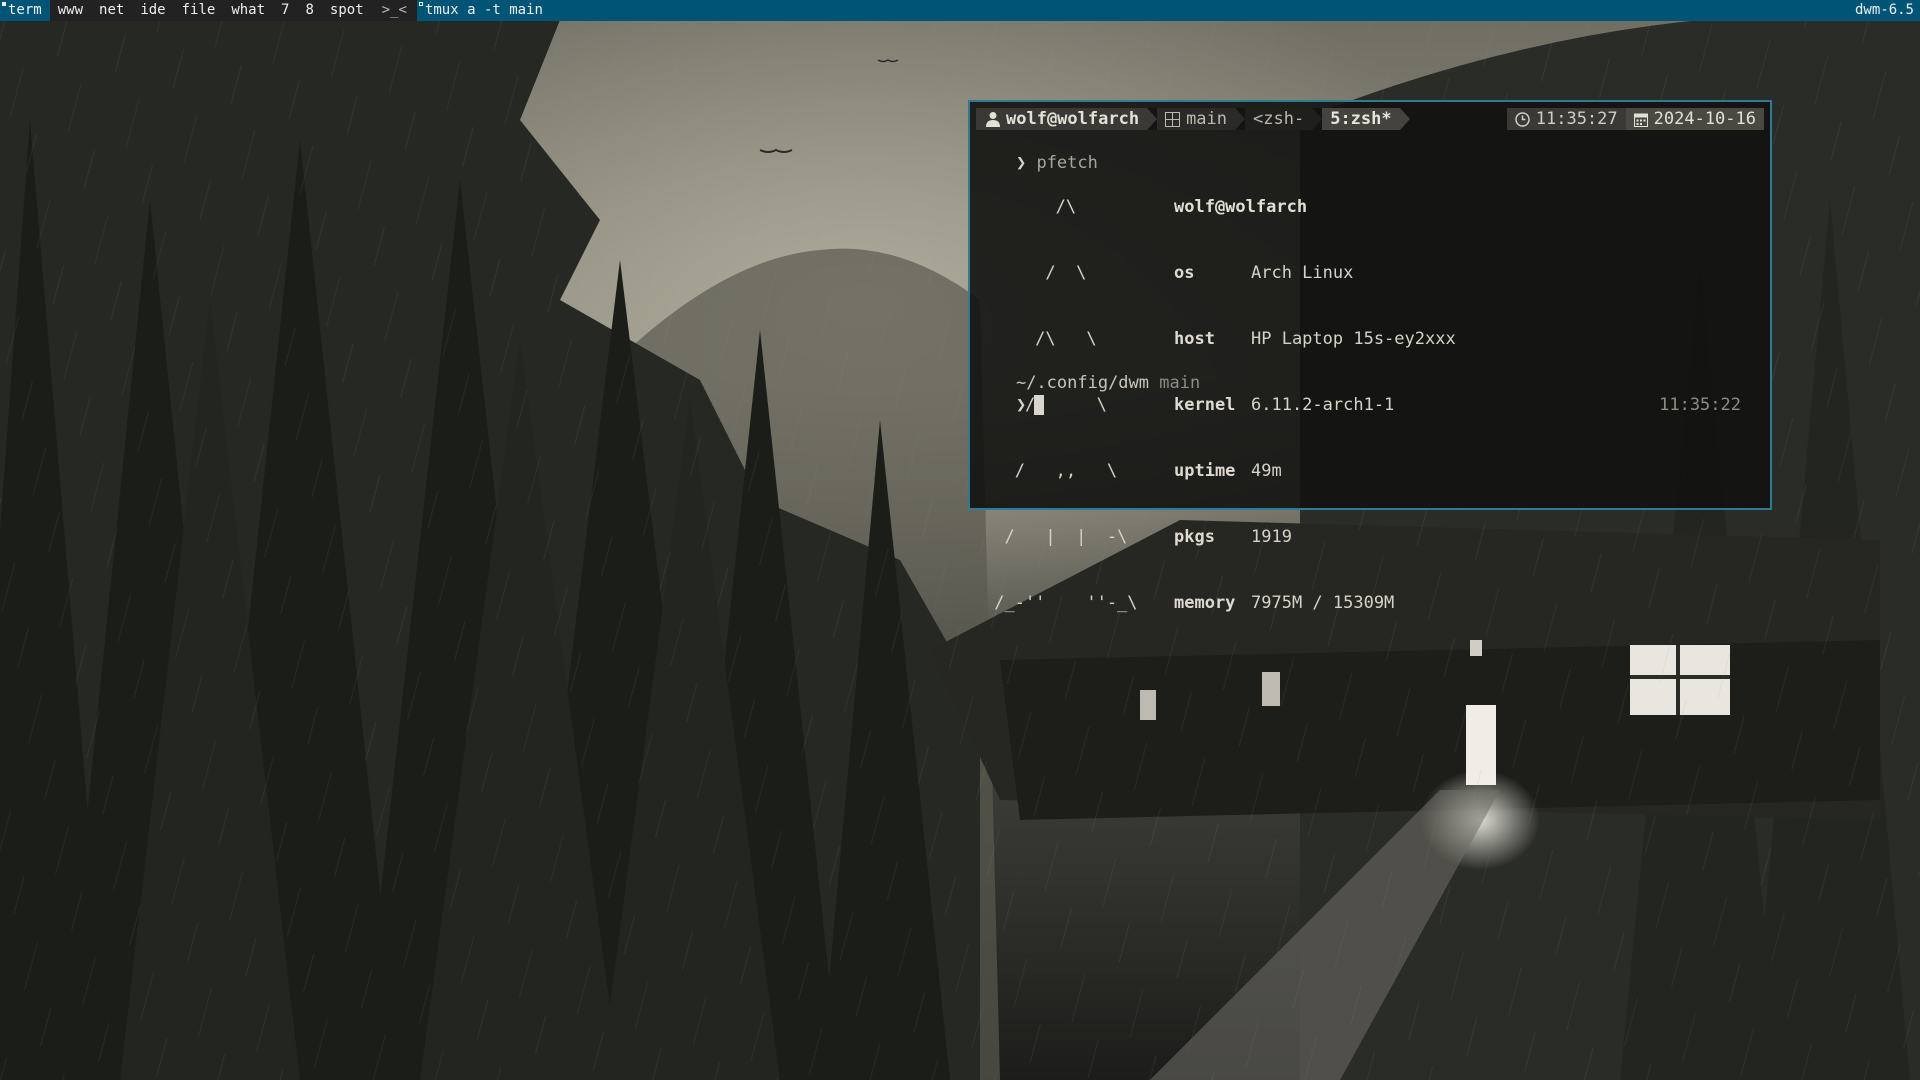  I want to click on tag-label: term, so click(25, 10).